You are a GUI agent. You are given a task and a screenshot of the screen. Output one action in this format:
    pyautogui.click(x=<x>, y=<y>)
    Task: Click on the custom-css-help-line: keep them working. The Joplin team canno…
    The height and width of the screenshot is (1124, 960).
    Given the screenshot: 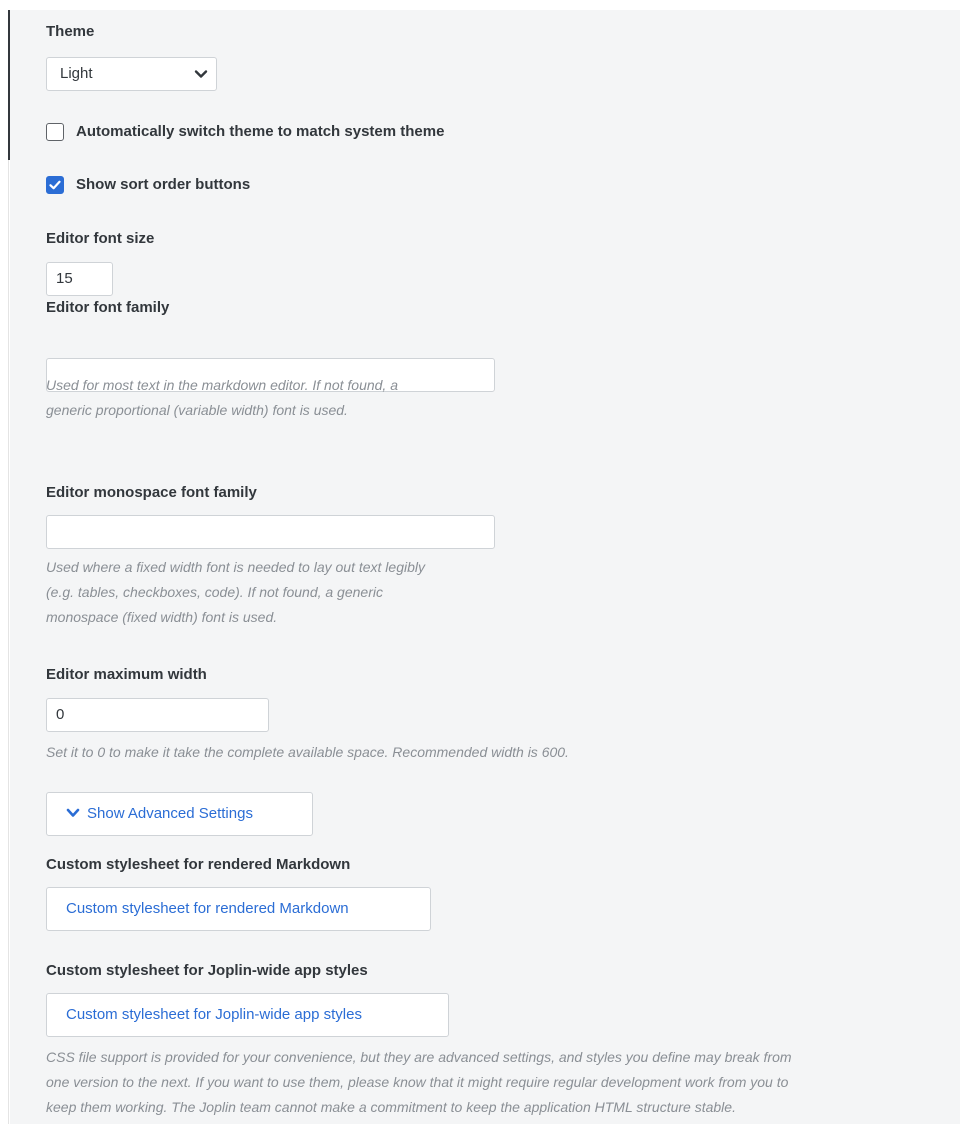 What is the action you would take?
    pyautogui.click(x=391, y=1107)
    